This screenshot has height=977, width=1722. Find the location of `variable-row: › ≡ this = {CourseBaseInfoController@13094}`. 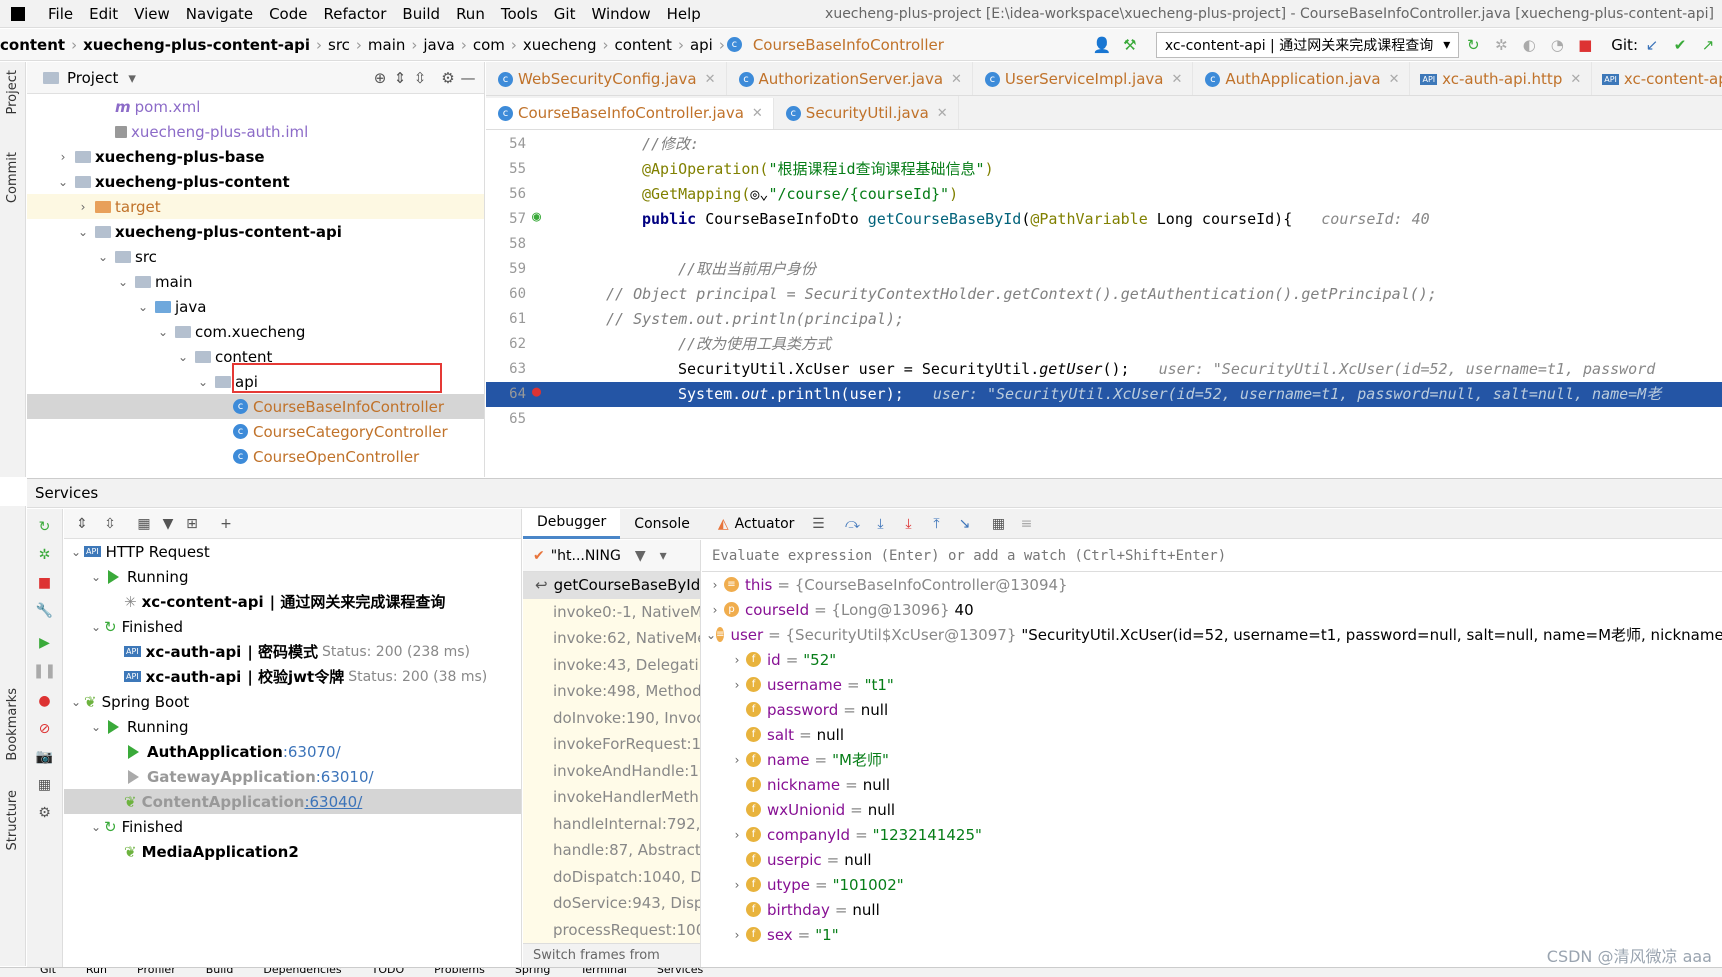

variable-row: › ≡ this = {CourseBaseInfoController@13094} is located at coordinates (1212, 584).